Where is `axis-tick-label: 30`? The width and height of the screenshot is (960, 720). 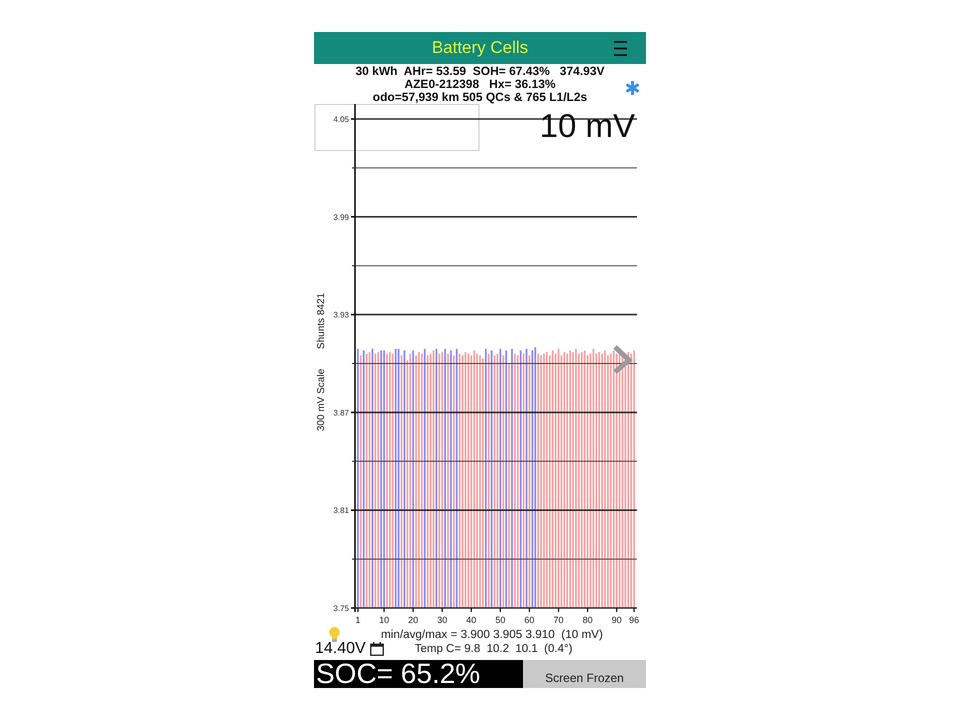
axis-tick-label: 30 is located at coordinates (442, 620).